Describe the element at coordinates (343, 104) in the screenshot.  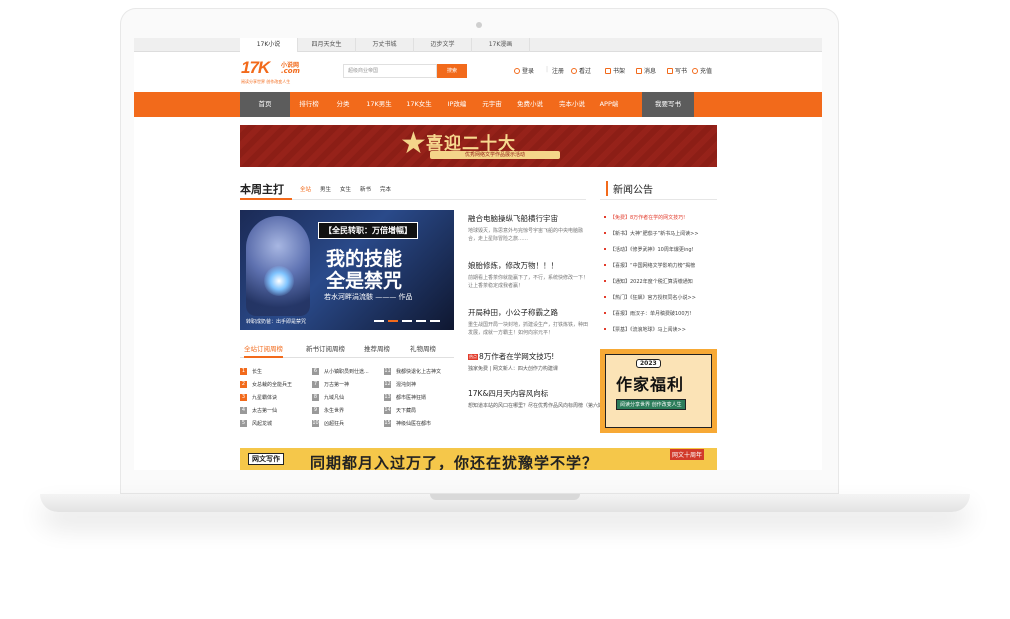
I see `nav-category: 分类` at that location.